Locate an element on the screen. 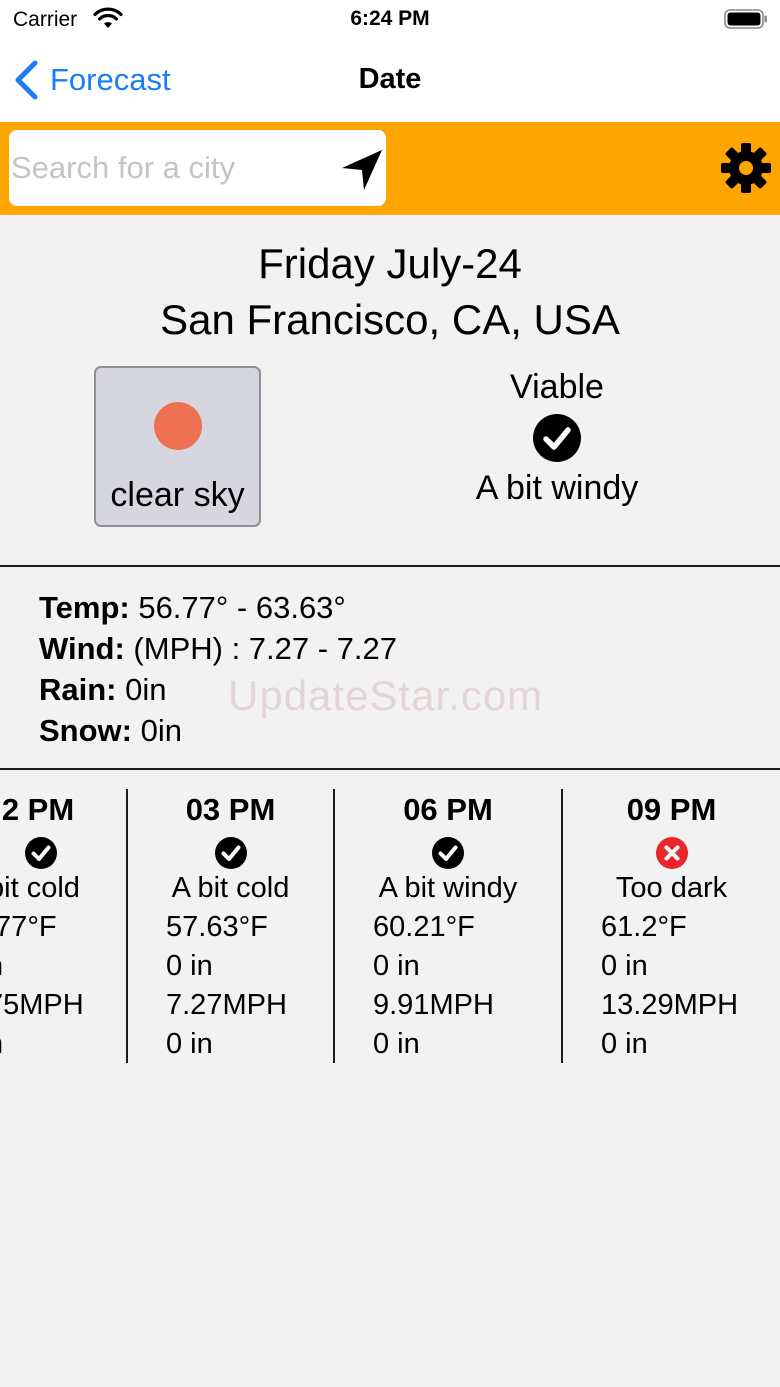 The image size is (780, 1387). hour-column: 09 PM Too dark 61.2°F 0 in 13.29MPH 0 in is located at coordinates (671, 926).